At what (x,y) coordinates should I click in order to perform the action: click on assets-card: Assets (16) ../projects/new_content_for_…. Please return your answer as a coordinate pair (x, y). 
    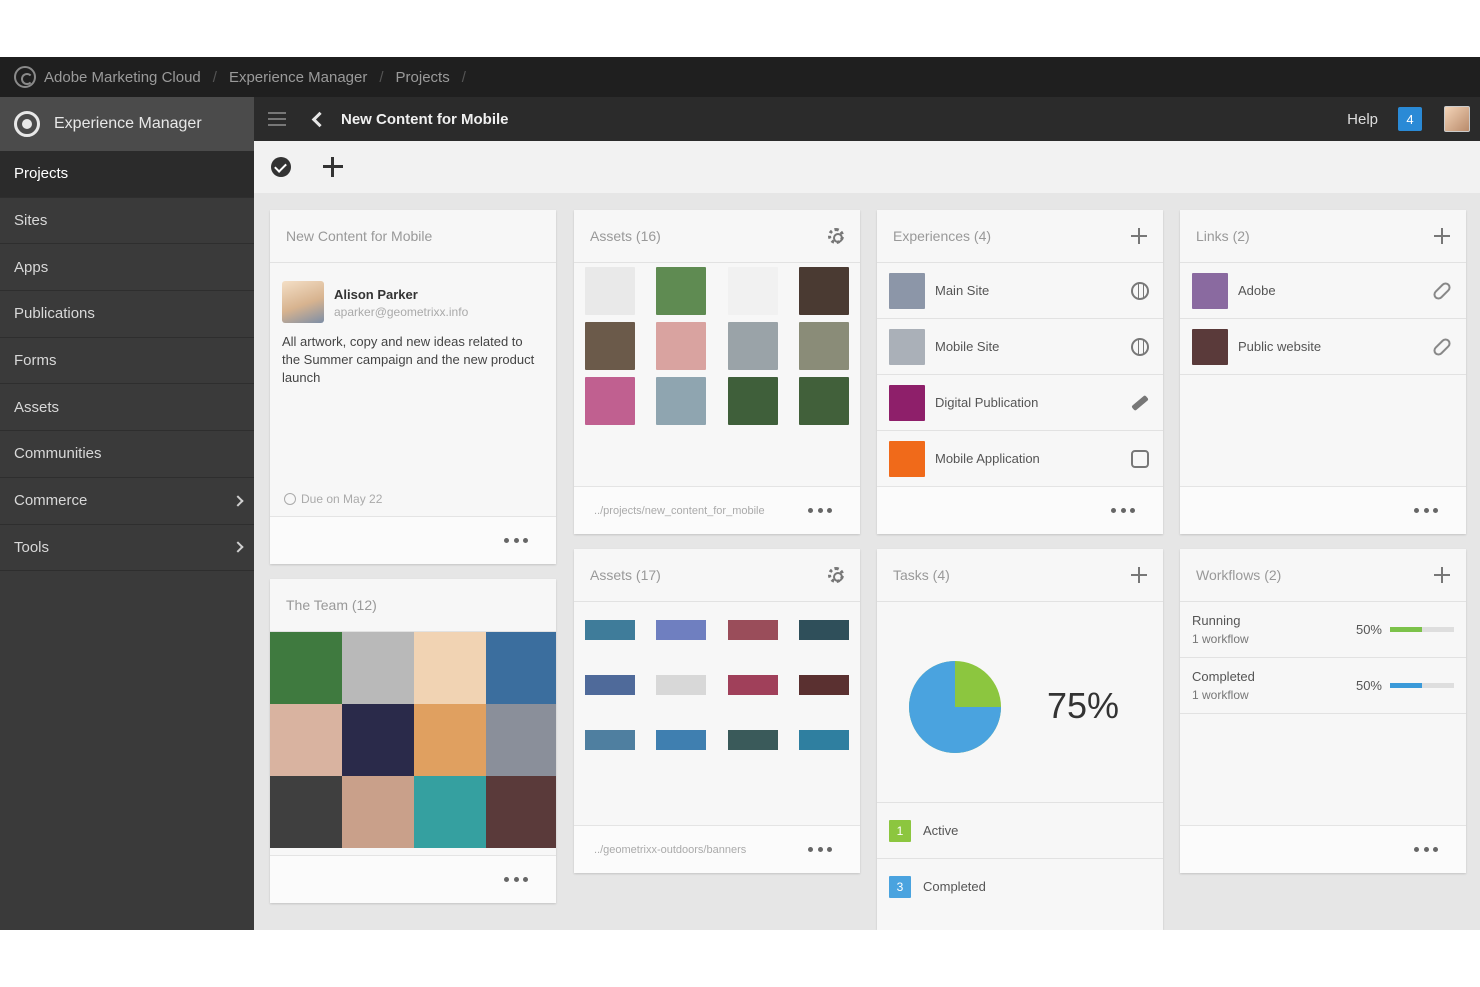
    Looking at the image, I should click on (717, 372).